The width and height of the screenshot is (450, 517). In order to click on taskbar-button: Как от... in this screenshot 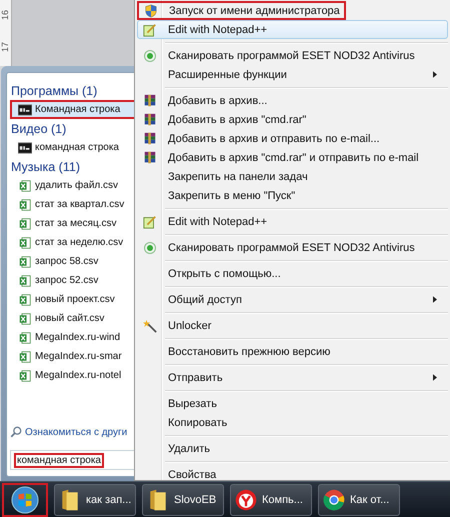, I will do `click(359, 500)`.